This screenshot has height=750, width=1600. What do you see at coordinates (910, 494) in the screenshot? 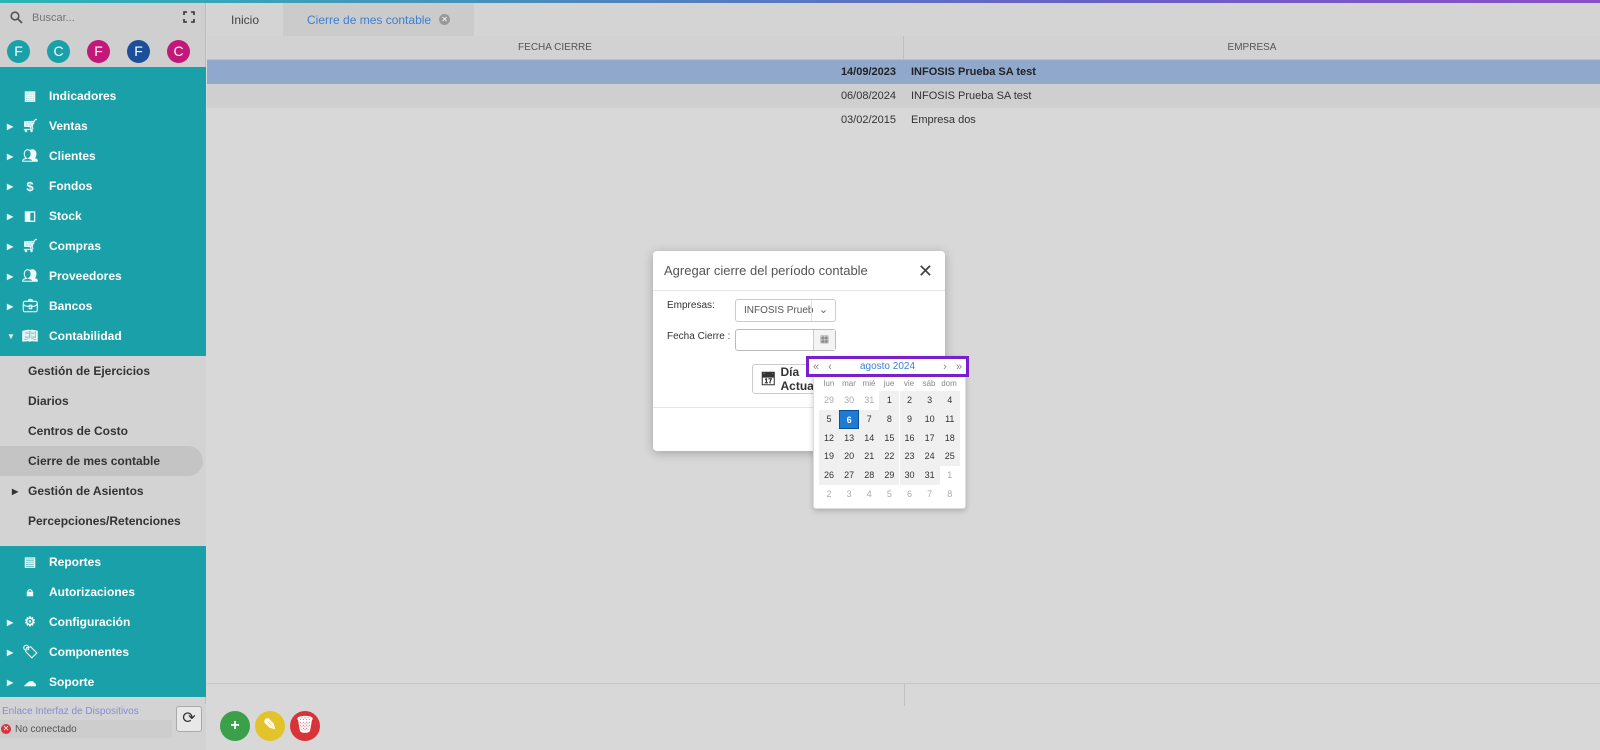
I see `calendar-day: 6` at bounding box center [910, 494].